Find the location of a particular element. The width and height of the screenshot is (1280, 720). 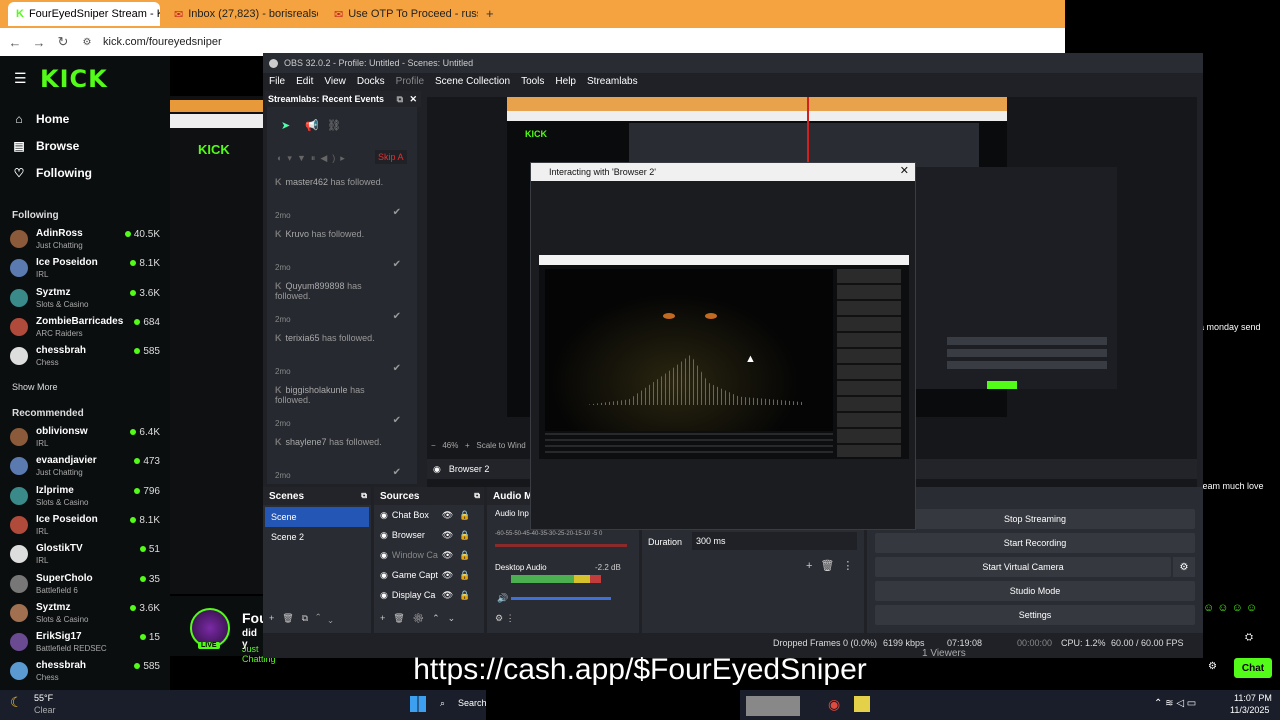

embedded-video is located at coordinates (689, 350).